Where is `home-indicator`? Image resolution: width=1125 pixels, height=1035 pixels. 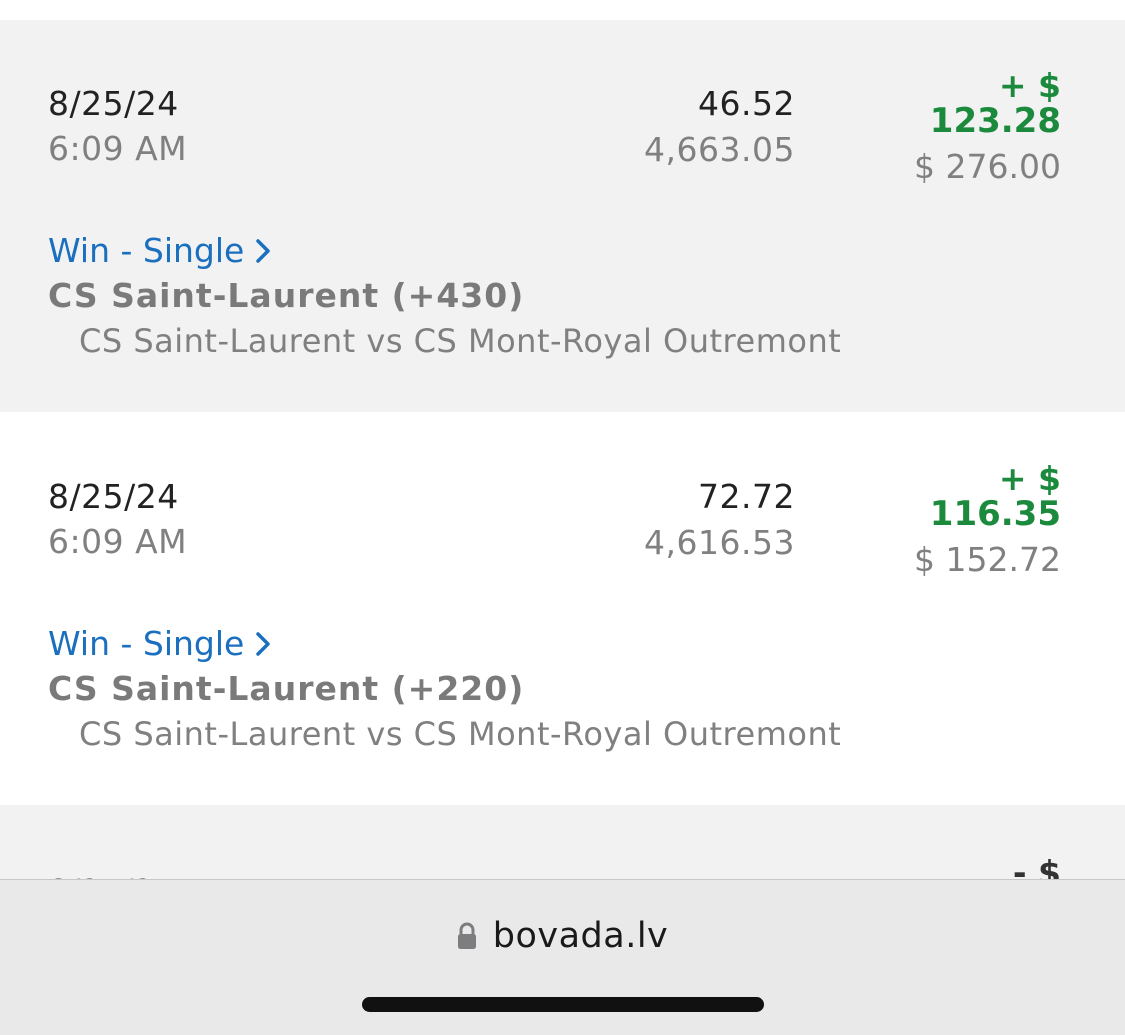
home-indicator is located at coordinates (563, 1004).